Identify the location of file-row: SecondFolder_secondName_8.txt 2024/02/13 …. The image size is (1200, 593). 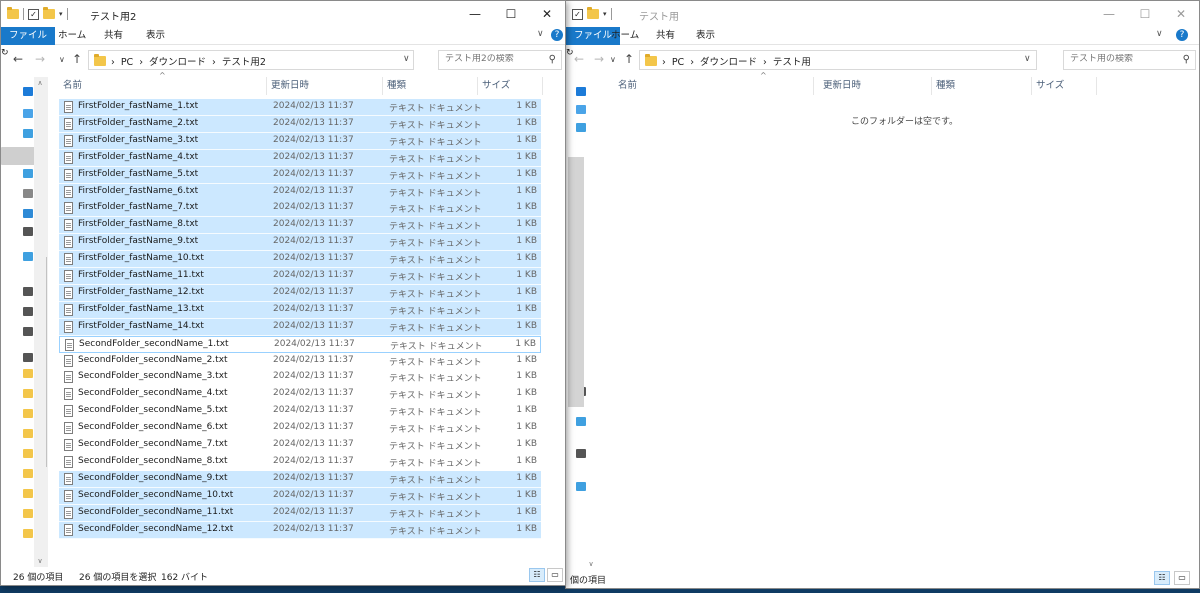
(300, 462).